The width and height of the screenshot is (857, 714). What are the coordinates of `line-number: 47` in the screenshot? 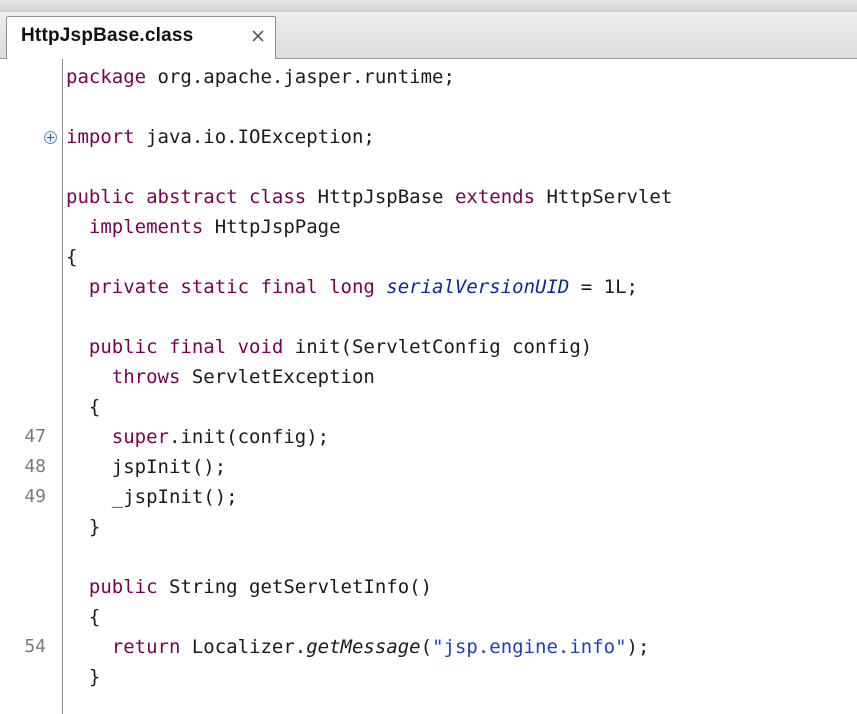 It's located at (35, 436).